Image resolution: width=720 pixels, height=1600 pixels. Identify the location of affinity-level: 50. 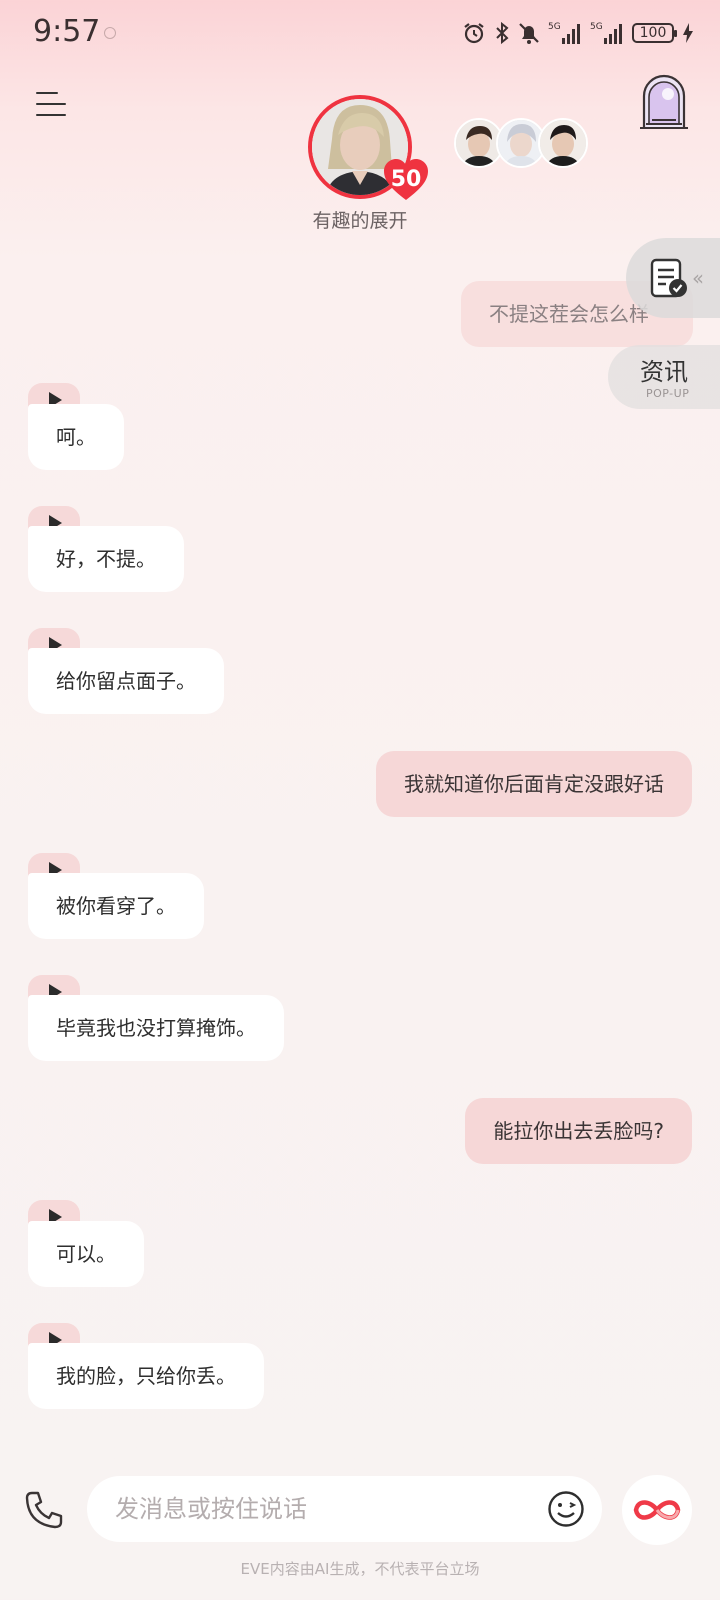
(406, 179).